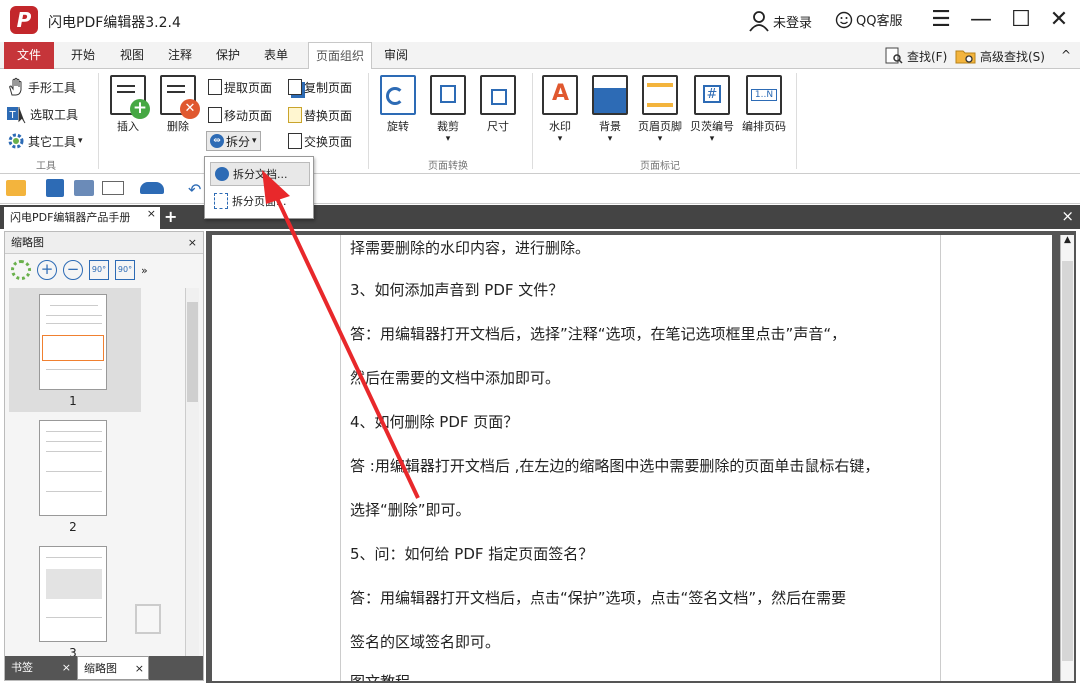 Image resolution: width=1080 pixels, height=687 pixels. Describe the element at coordinates (328, 141) in the screenshot. I see `swap-label: 交换页面` at that location.